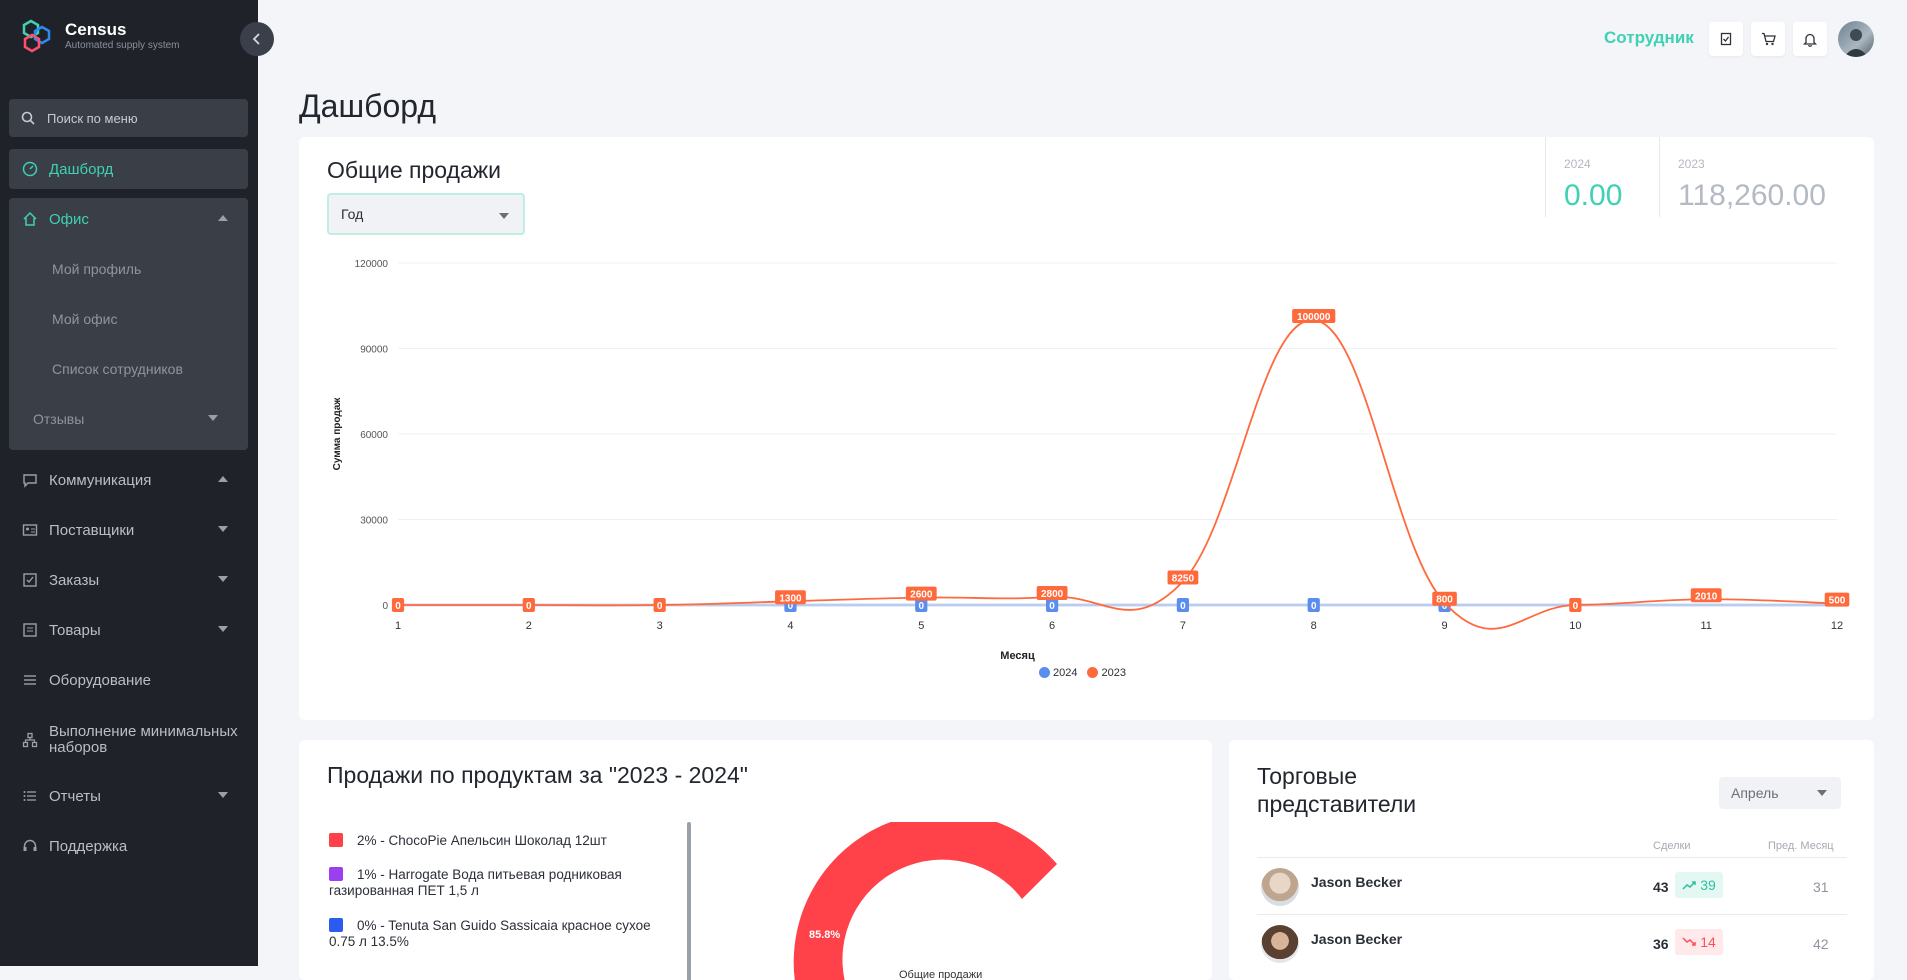 The image size is (1907, 980). I want to click on sidebar-subitem-my-office: Мой офис, so click(84, 319).